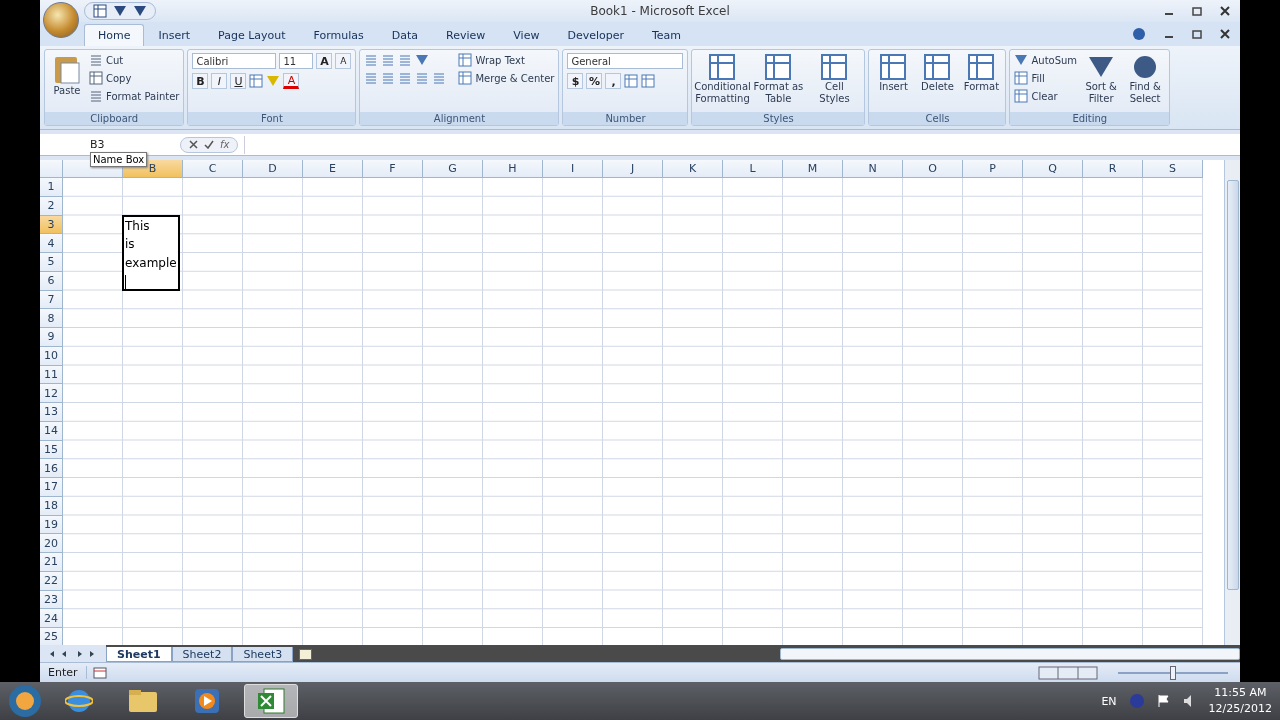 The image size is (1280, 720). Describe the element at coordinates (778, 79) in the screenshot. I see `ribbon-button: Format as Table` at that location.